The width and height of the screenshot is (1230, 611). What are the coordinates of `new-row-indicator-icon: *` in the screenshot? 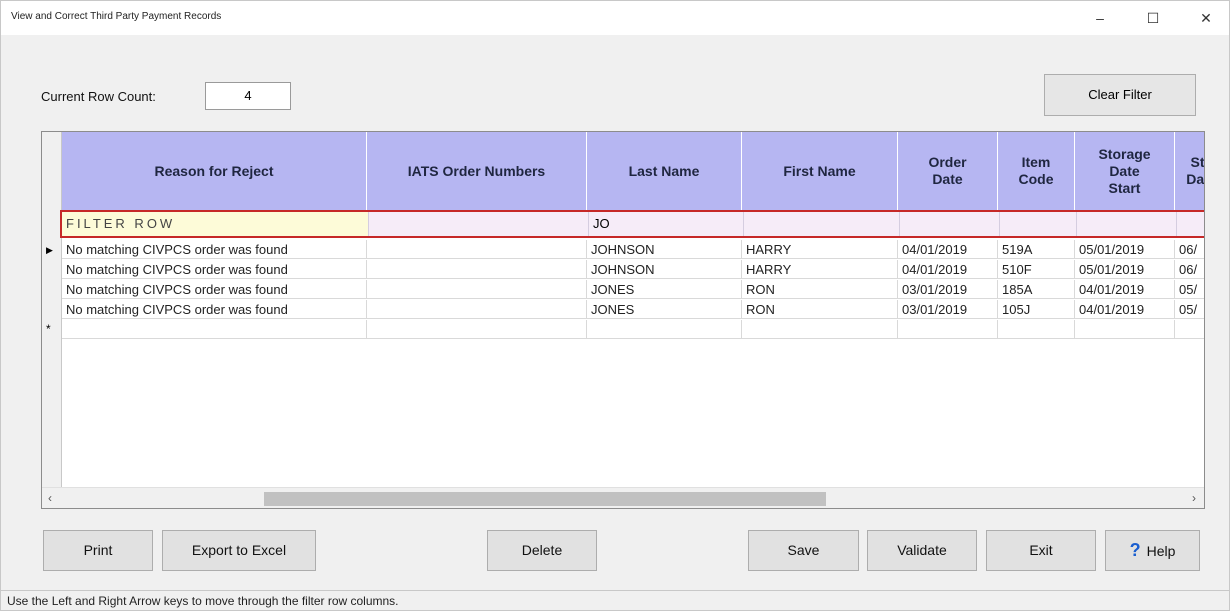 It's located at (48, 329).